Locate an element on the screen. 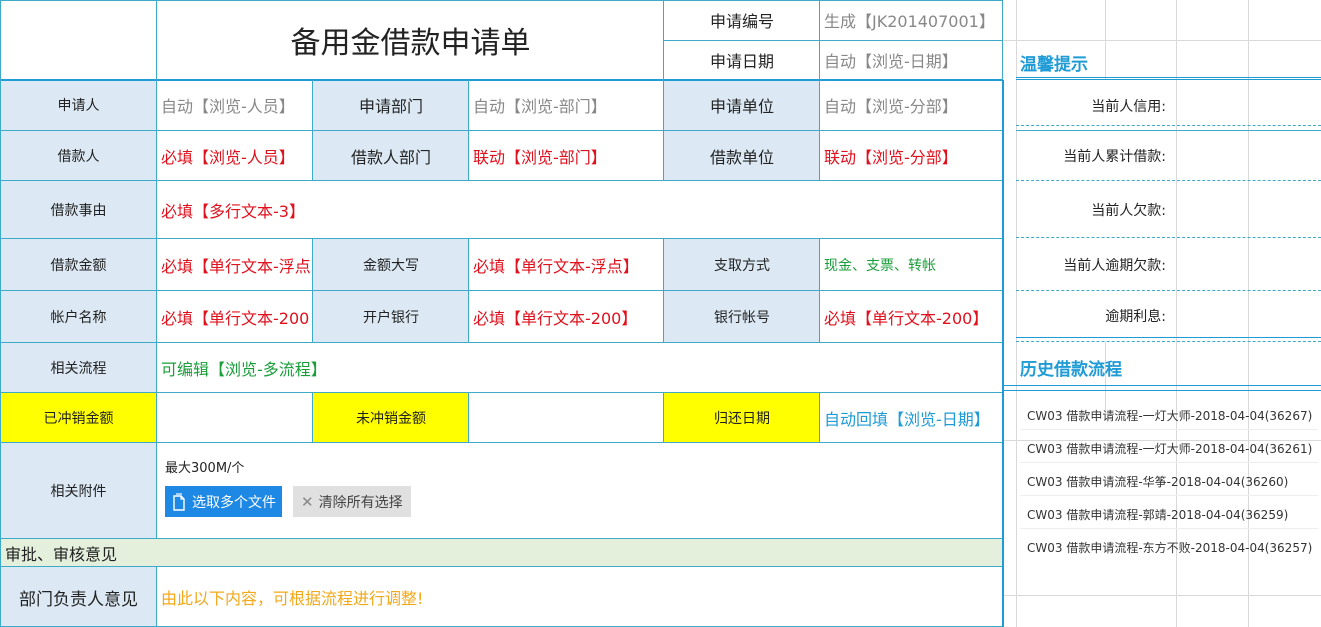 This screenshot has height=627, width=1321. amount-upper-value: 必填【单行文本-浮点】 is located at coordinates (566, 265).